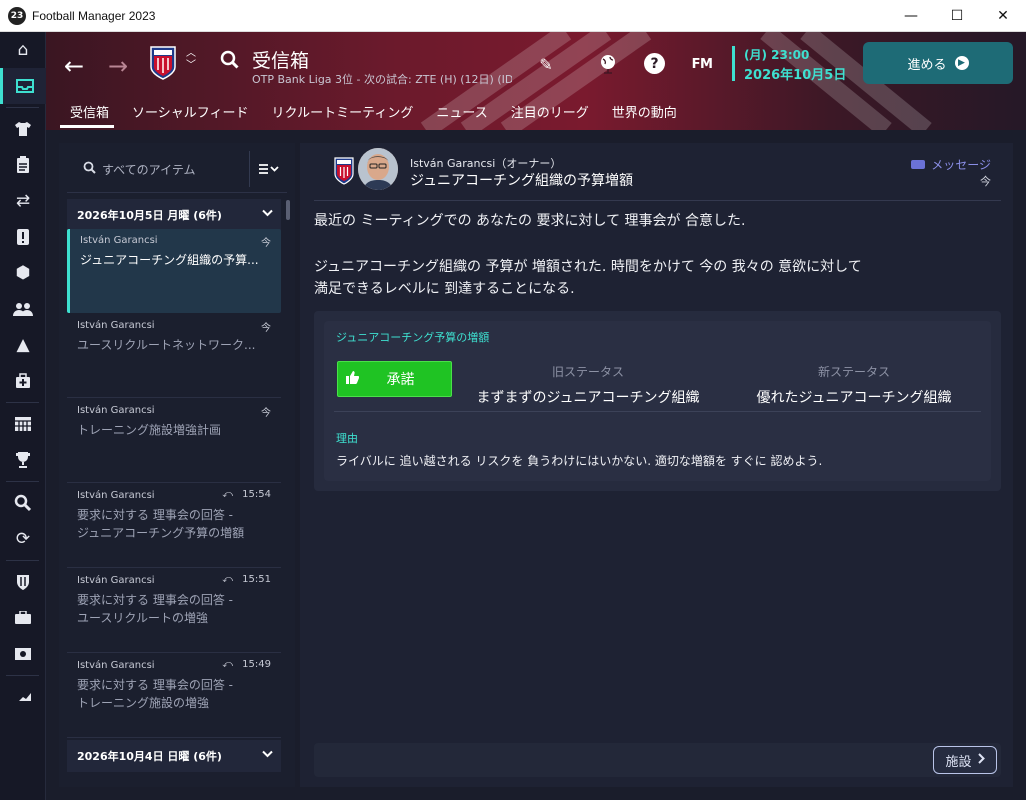  I want to click on list-item: István Garancsi 今 トレーニング施設増強計画, so click(174, 441).